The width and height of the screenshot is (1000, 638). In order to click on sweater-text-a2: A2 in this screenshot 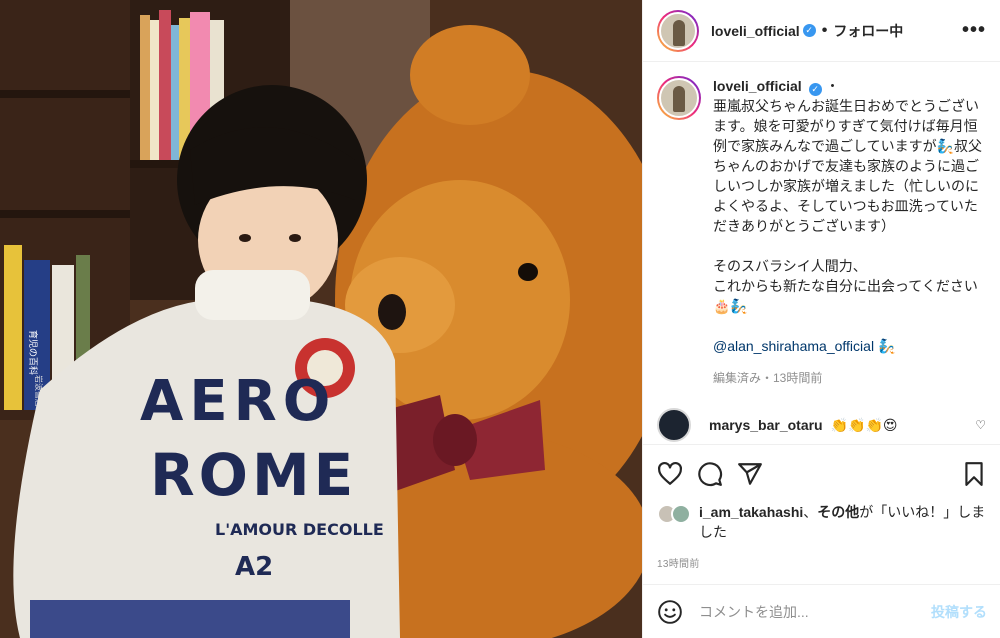, I will do `click(254, 567)`.